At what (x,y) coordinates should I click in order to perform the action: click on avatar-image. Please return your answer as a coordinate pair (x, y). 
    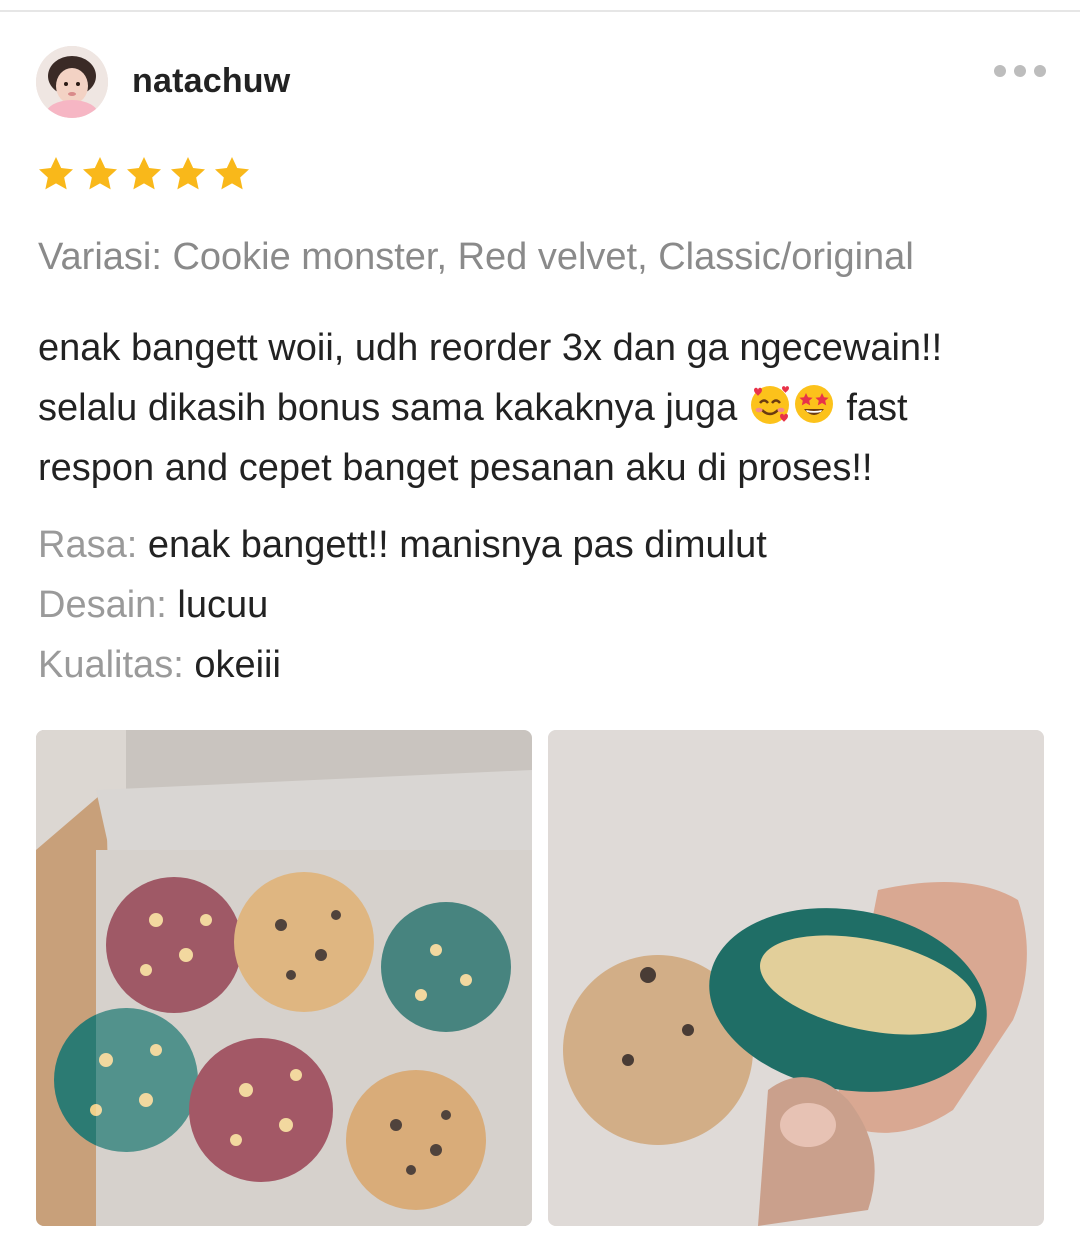
    Looking at the image, I should click on (72, 82).